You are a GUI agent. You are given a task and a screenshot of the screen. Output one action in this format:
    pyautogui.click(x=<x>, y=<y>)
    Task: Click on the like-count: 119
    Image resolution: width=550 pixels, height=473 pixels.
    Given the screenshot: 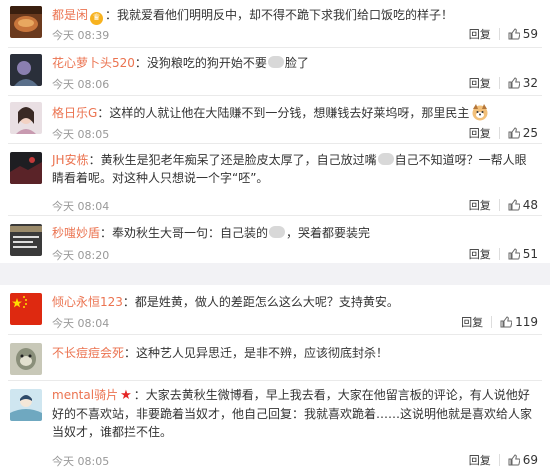 What is the action you would take?
    pyautogui.click(x=526, y=322)
    